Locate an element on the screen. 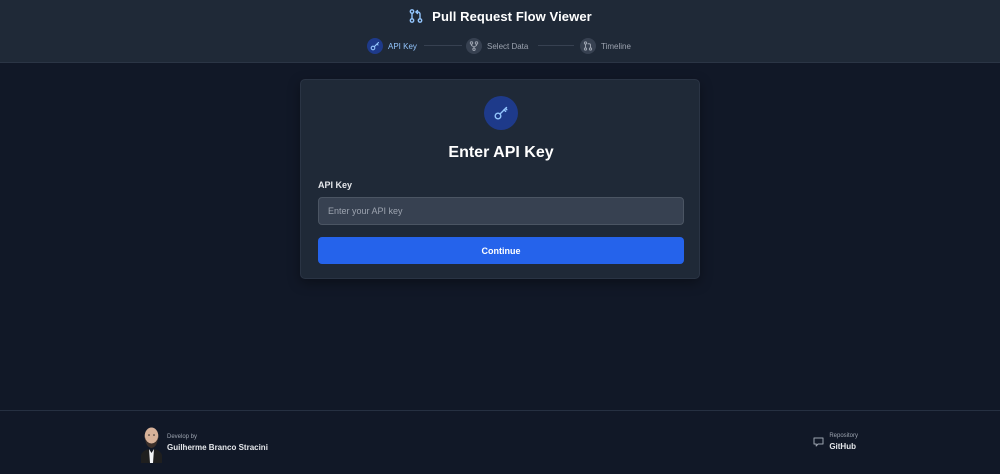 The width and height of the screenshot is (1000, 474). api-key-input is located at coordinates (501, 211).